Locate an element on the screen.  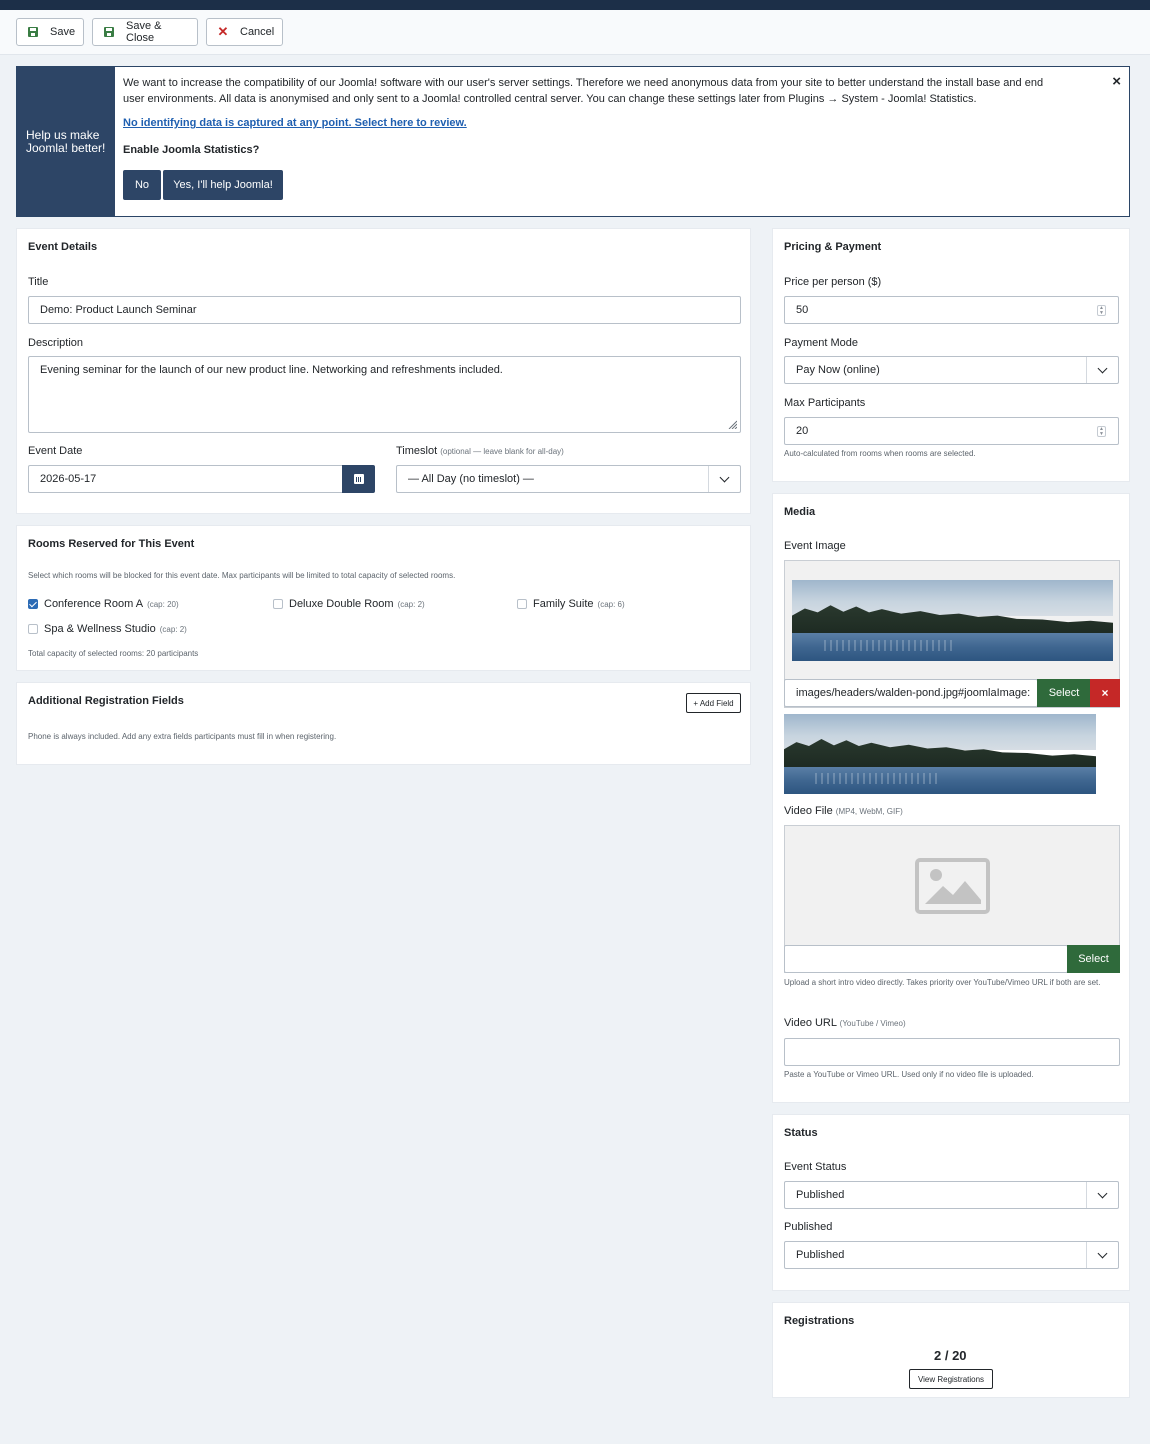
title-input: Demo: Product Launch Seminar is located at coordinates (384, 310).